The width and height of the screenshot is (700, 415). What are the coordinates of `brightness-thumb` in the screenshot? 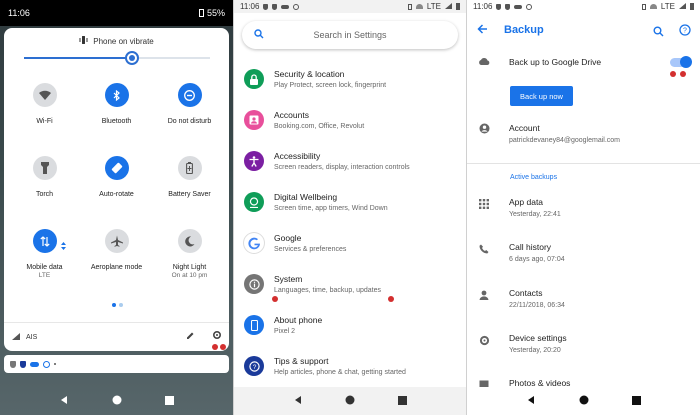 It's located at (131, 58).